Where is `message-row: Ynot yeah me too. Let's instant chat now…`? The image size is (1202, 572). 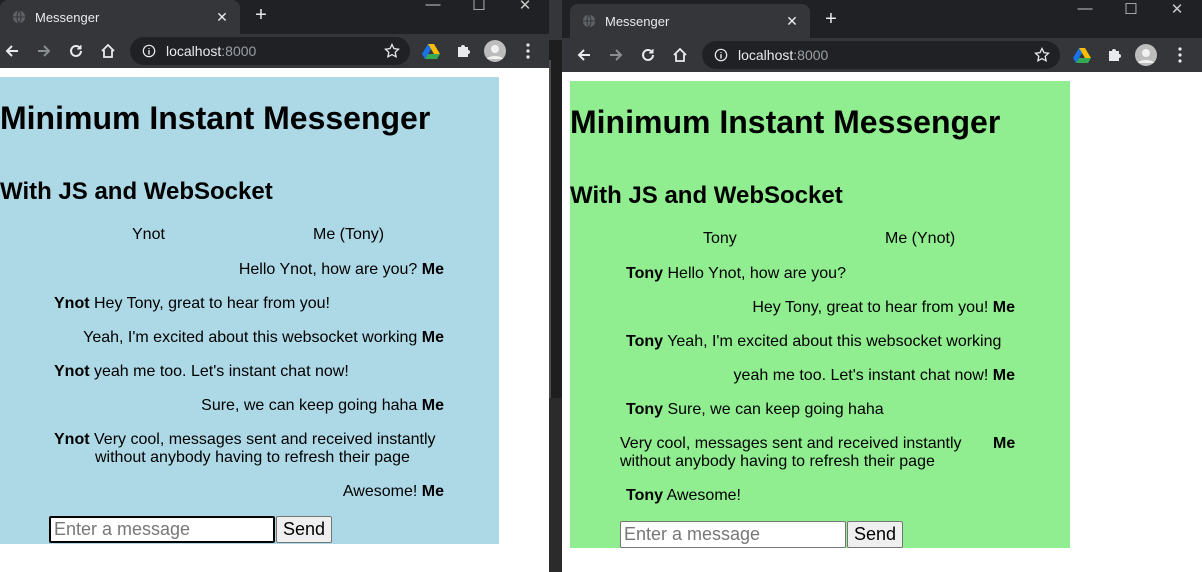
message-row: Ynot yeah me too. Let's instant chat now… is located at coordinates (201, 371).